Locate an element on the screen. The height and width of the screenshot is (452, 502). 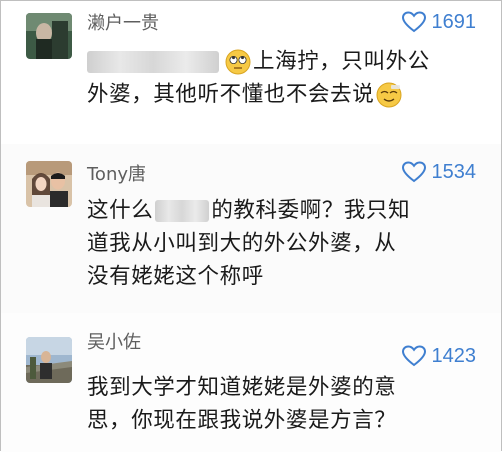
like-button: 1423 is located at coordinates (439, 356).